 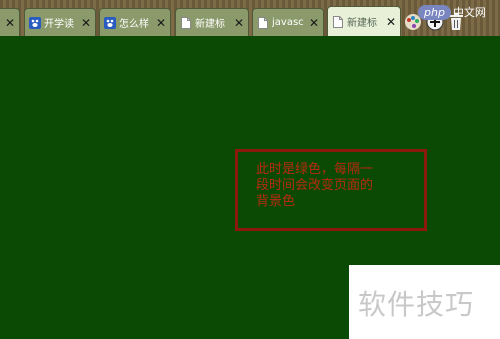 What do you see at coordinates (362, 23) in the screenshot?
I see `tab-5-title: 新建标` at bounding box center [362, 23].